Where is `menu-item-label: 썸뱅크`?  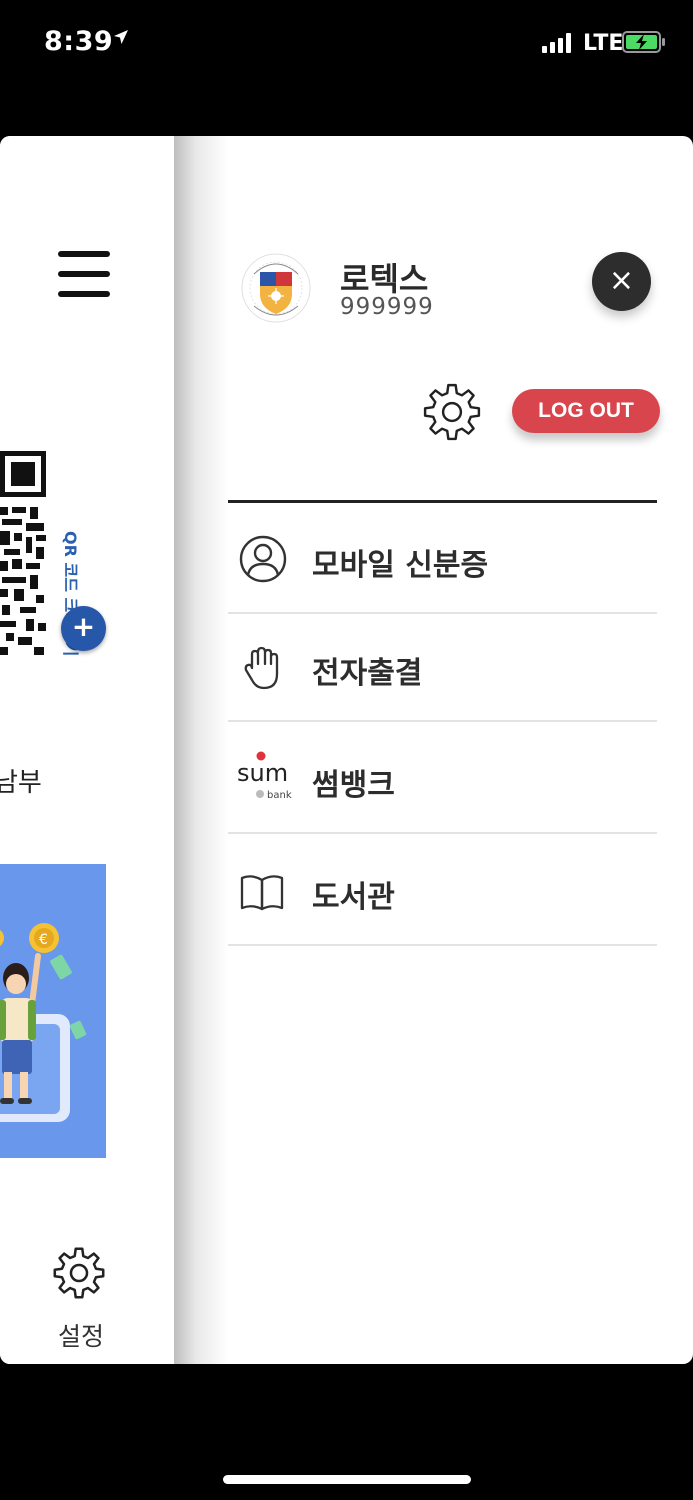 menu-item-label: 썸뱅크 is located at coordinates (353, 785).